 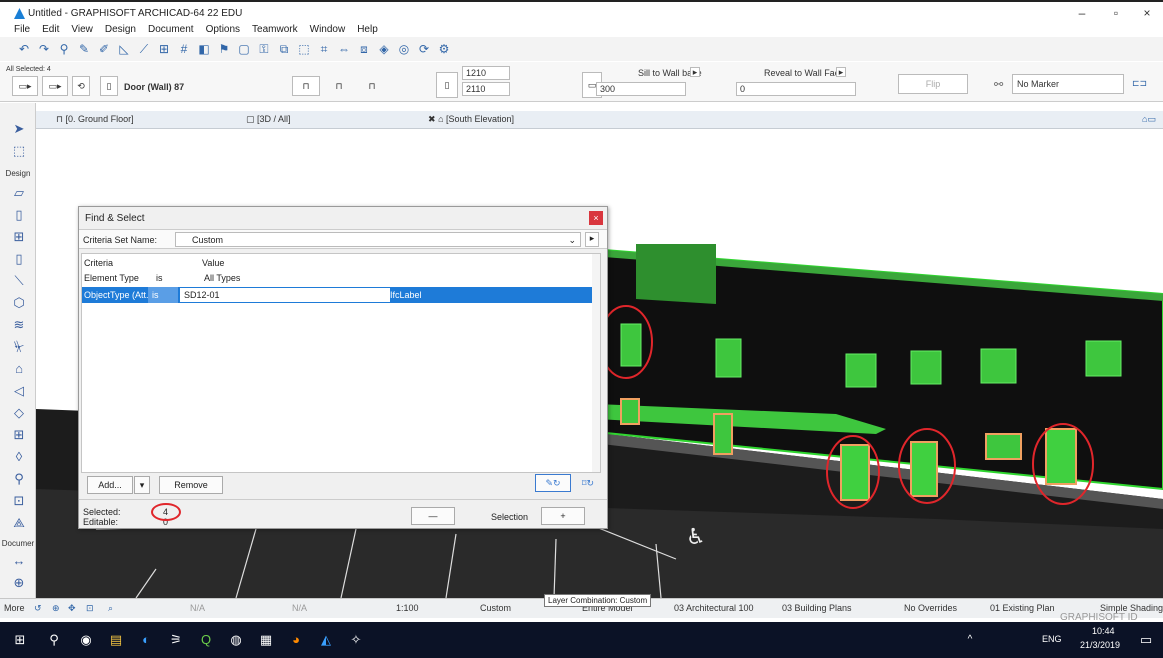 I want to click on building-plans-field: 03 Building Plans, so click(x=817, y=608).